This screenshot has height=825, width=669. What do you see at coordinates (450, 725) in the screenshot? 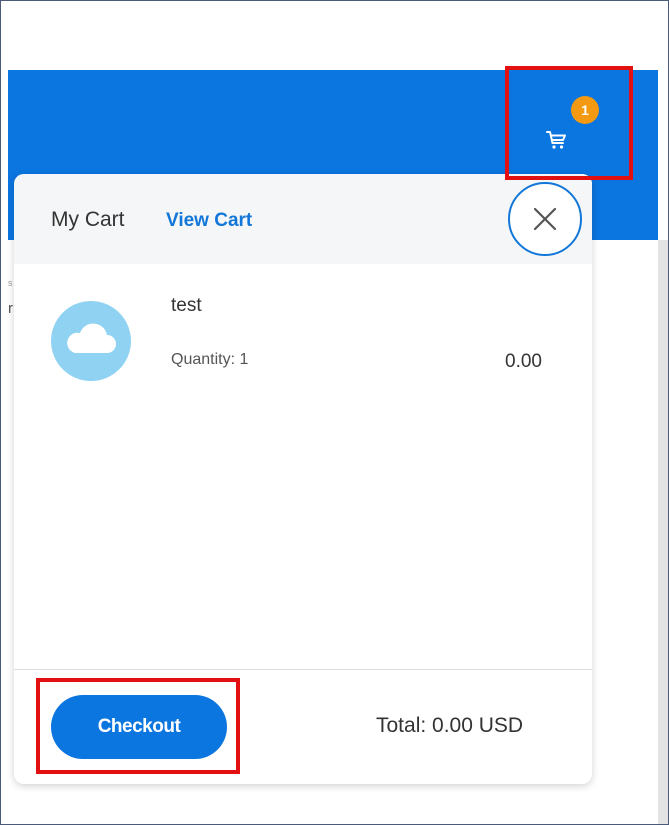
I see `cart-total: Total: 0.00 USD` at bounding box center [450, 725].